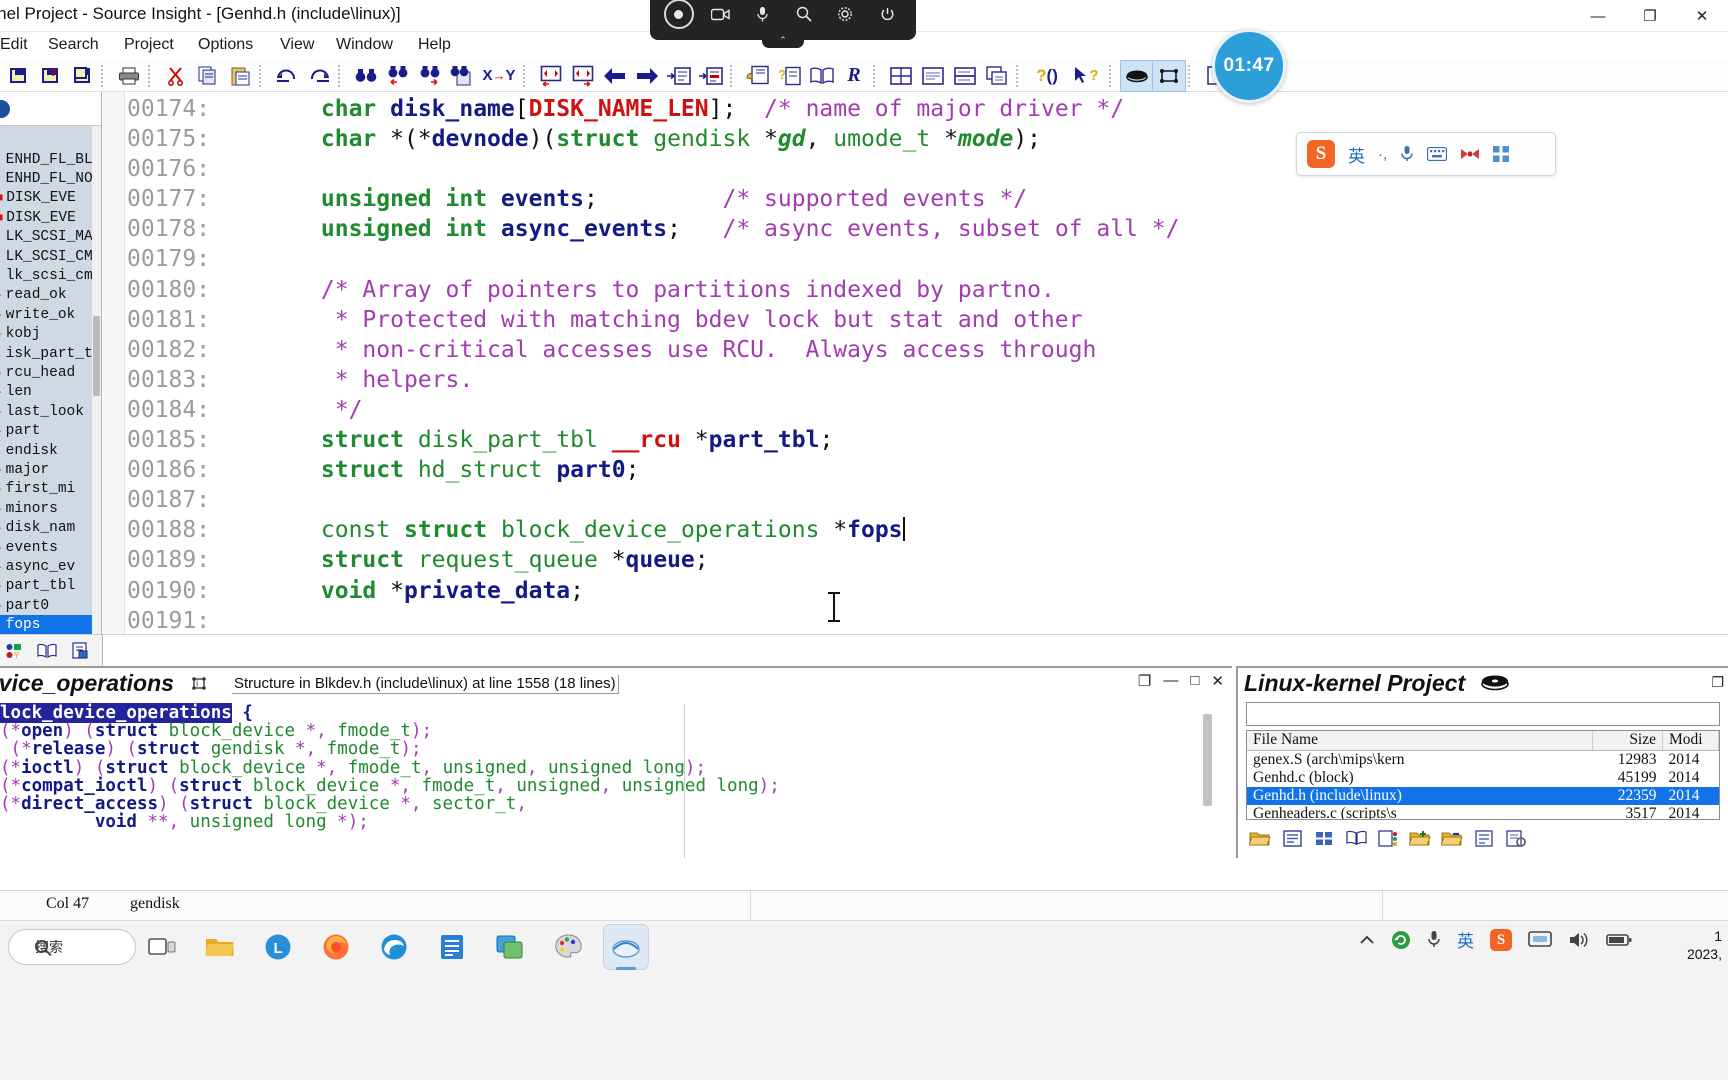 The height and width of the screenshot is (1080, 1728). I want to click on battery-icon, so click(1619, 940).